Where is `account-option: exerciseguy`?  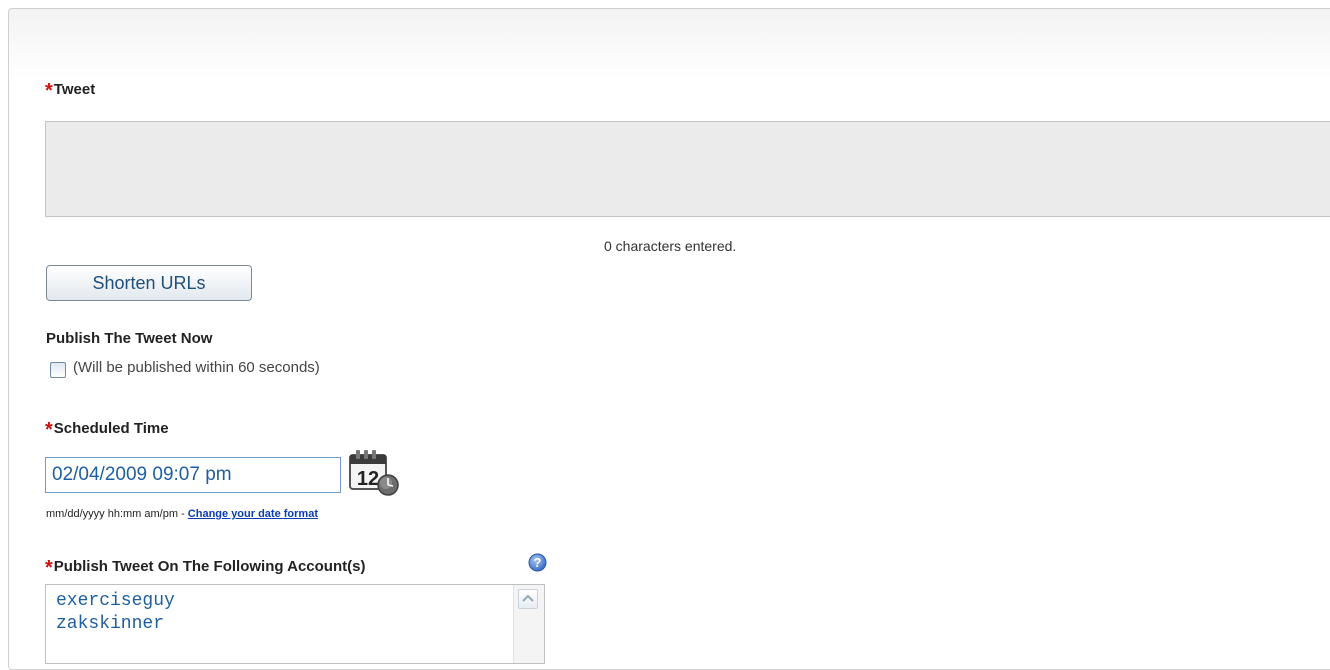
account-option: exerciseguy is located at coordinates (115, 601).